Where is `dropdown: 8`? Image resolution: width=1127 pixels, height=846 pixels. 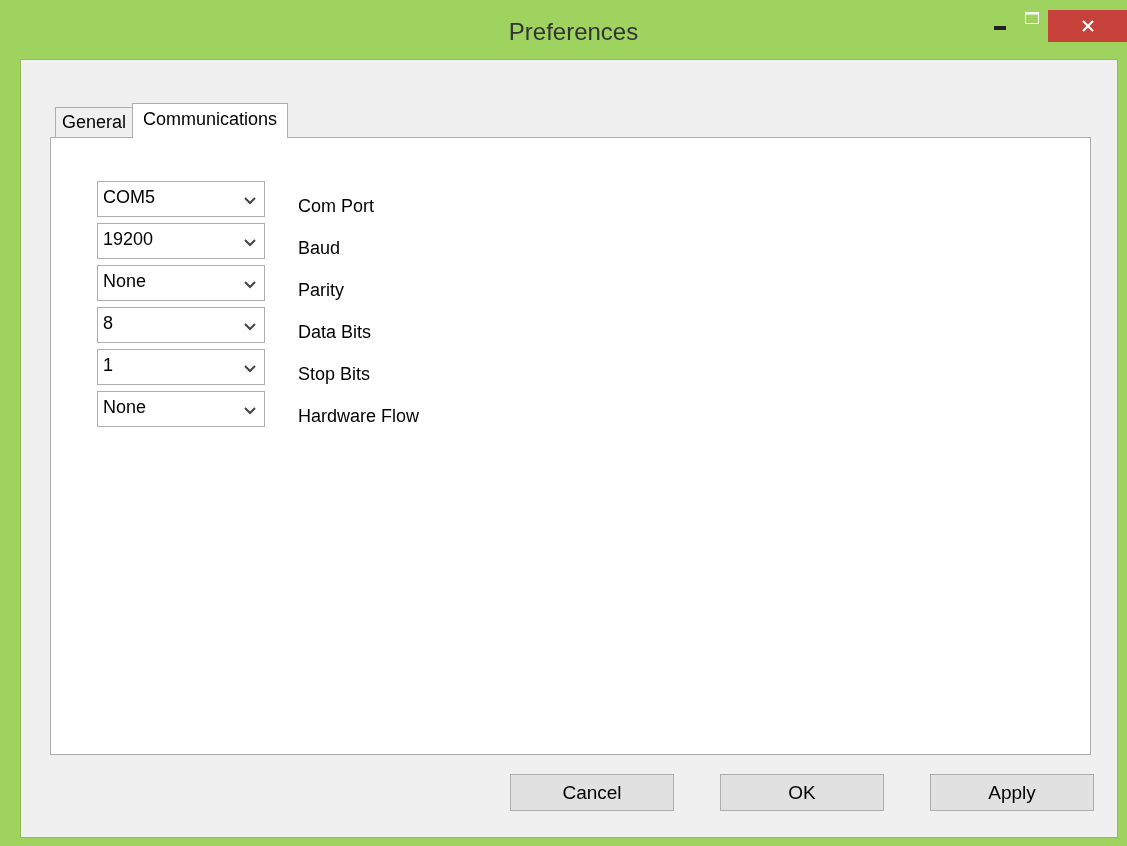
dropdown: 8 is located at coordinates (181, 325).